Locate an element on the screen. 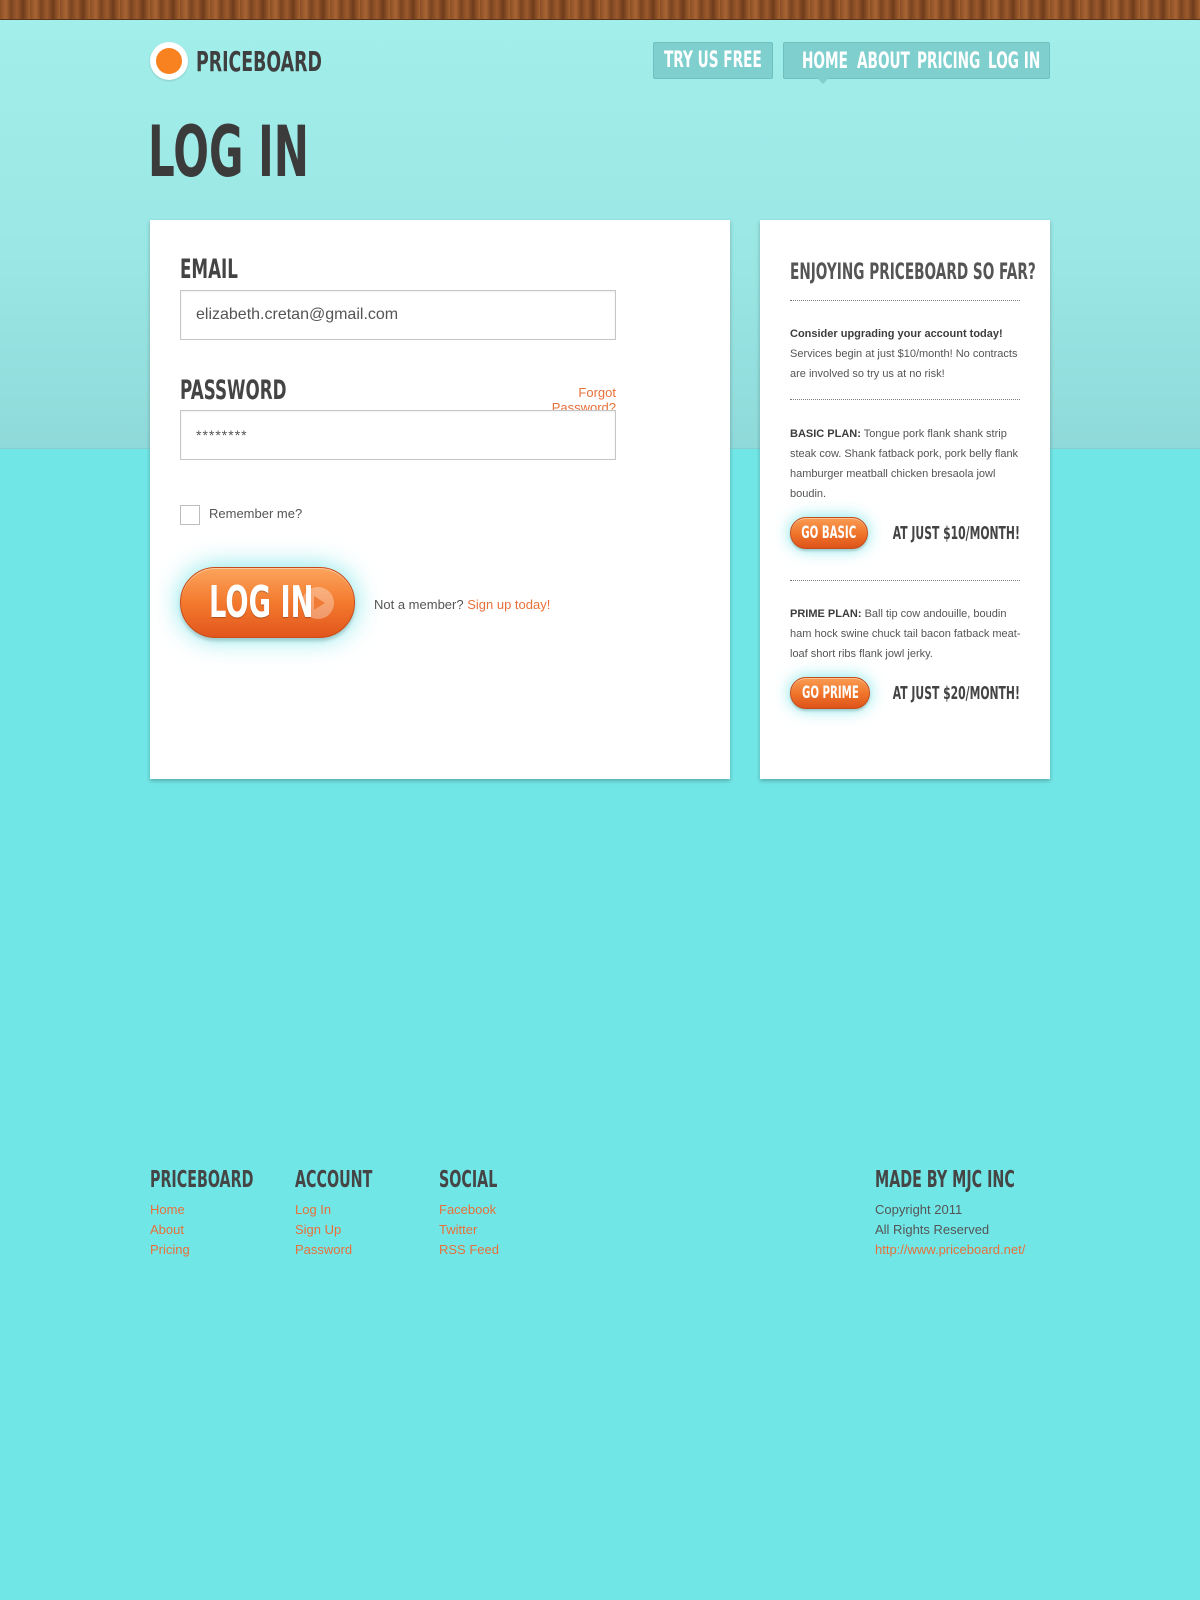  login-button: LOG IN is located at coordinates (267, 602).